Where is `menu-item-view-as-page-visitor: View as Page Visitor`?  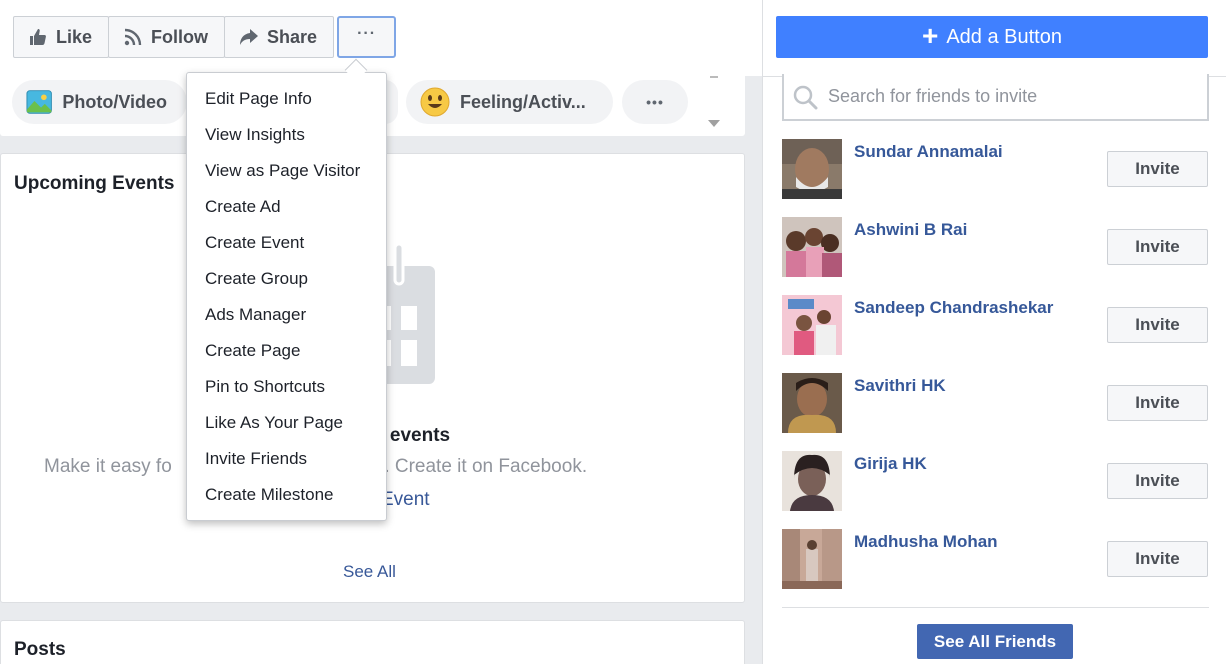 menu-item-view-as-page-visitor: View as Page Visitor is located at coordinates (286, 171).